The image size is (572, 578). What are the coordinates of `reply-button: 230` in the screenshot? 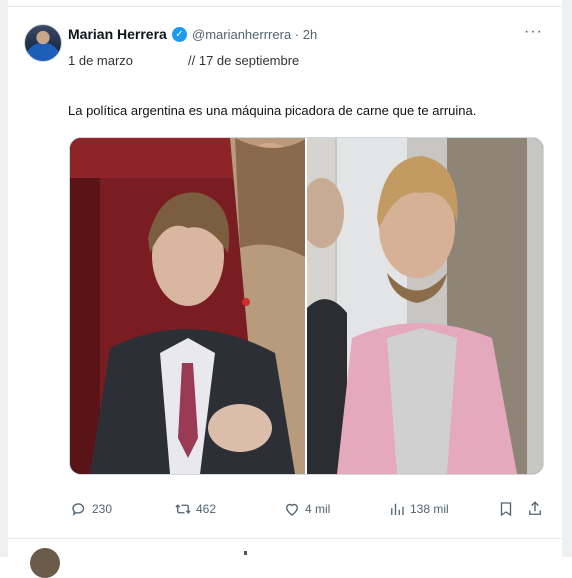 It's located at (91, 509).